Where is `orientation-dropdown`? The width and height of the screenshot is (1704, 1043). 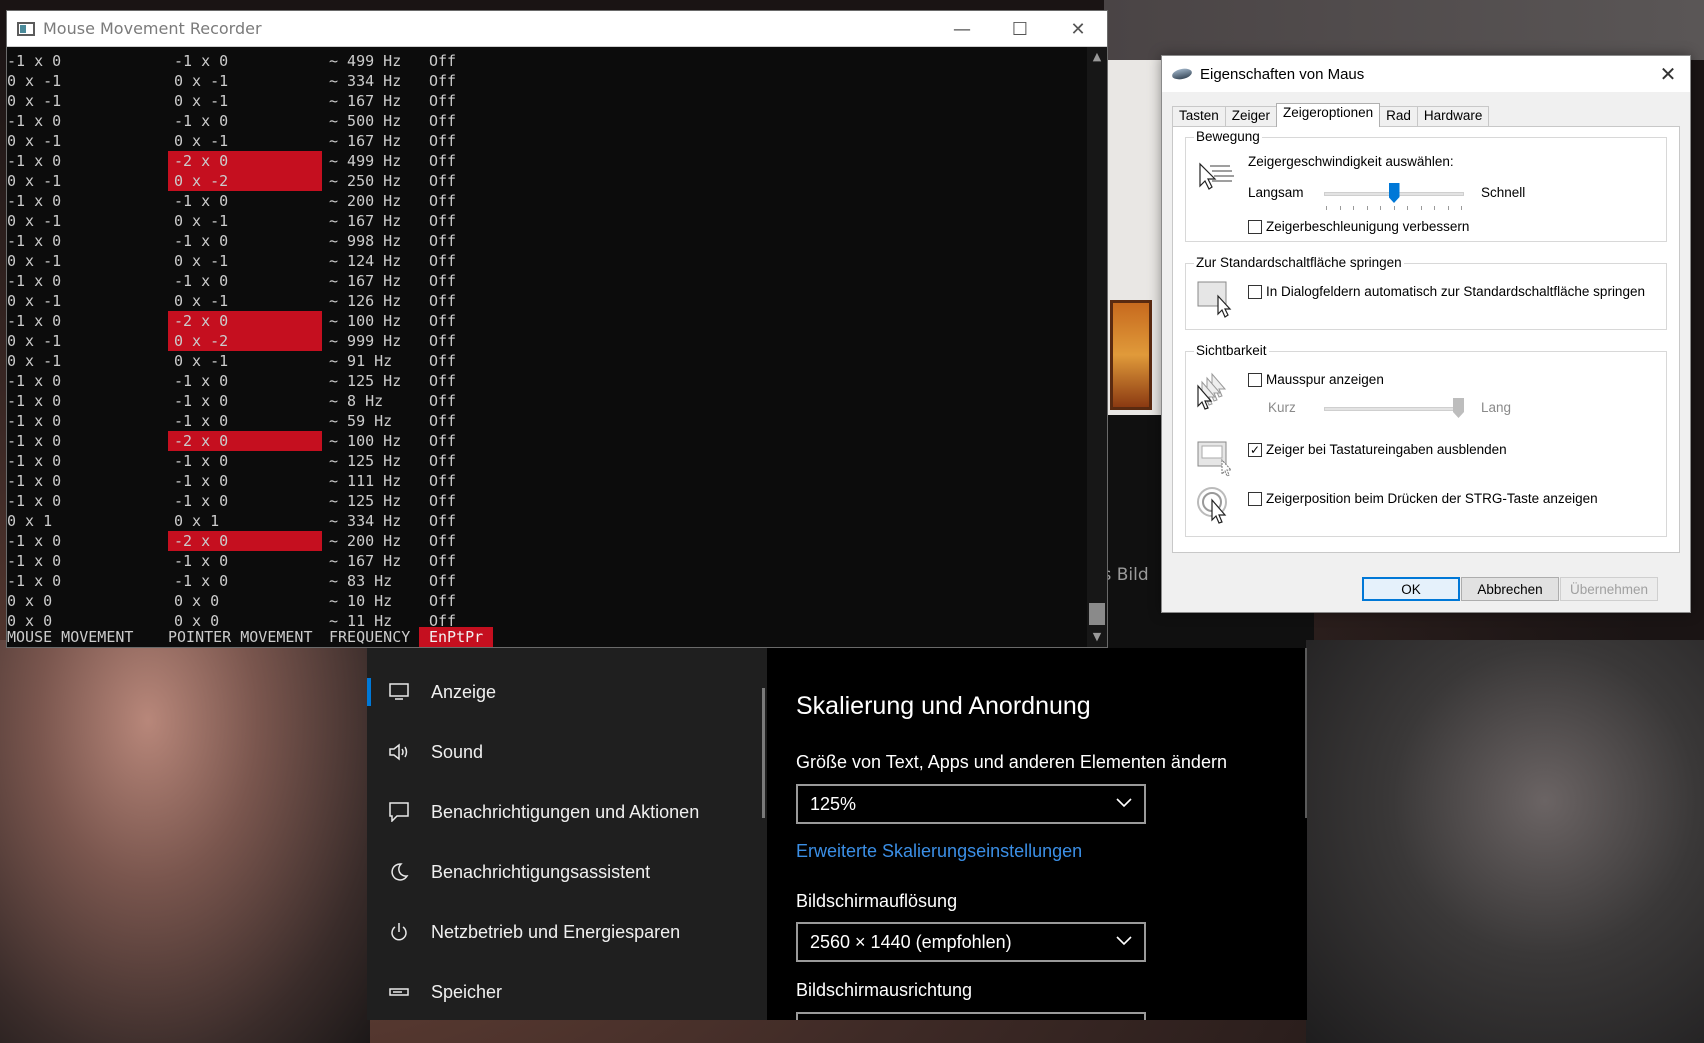
orientation-dropdown is located at coordinates (971, 1016).